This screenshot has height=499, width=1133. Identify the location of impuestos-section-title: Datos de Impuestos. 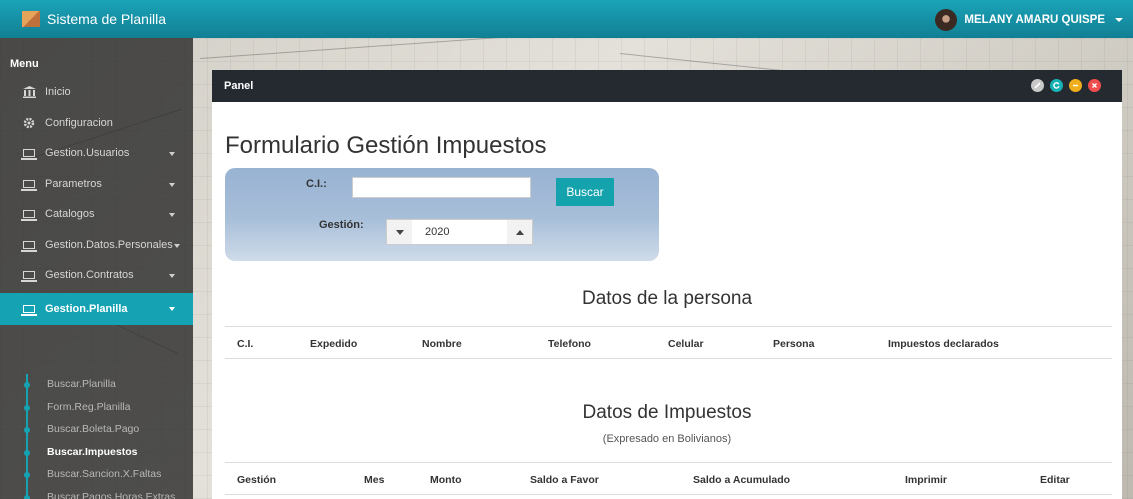
(667, 412).